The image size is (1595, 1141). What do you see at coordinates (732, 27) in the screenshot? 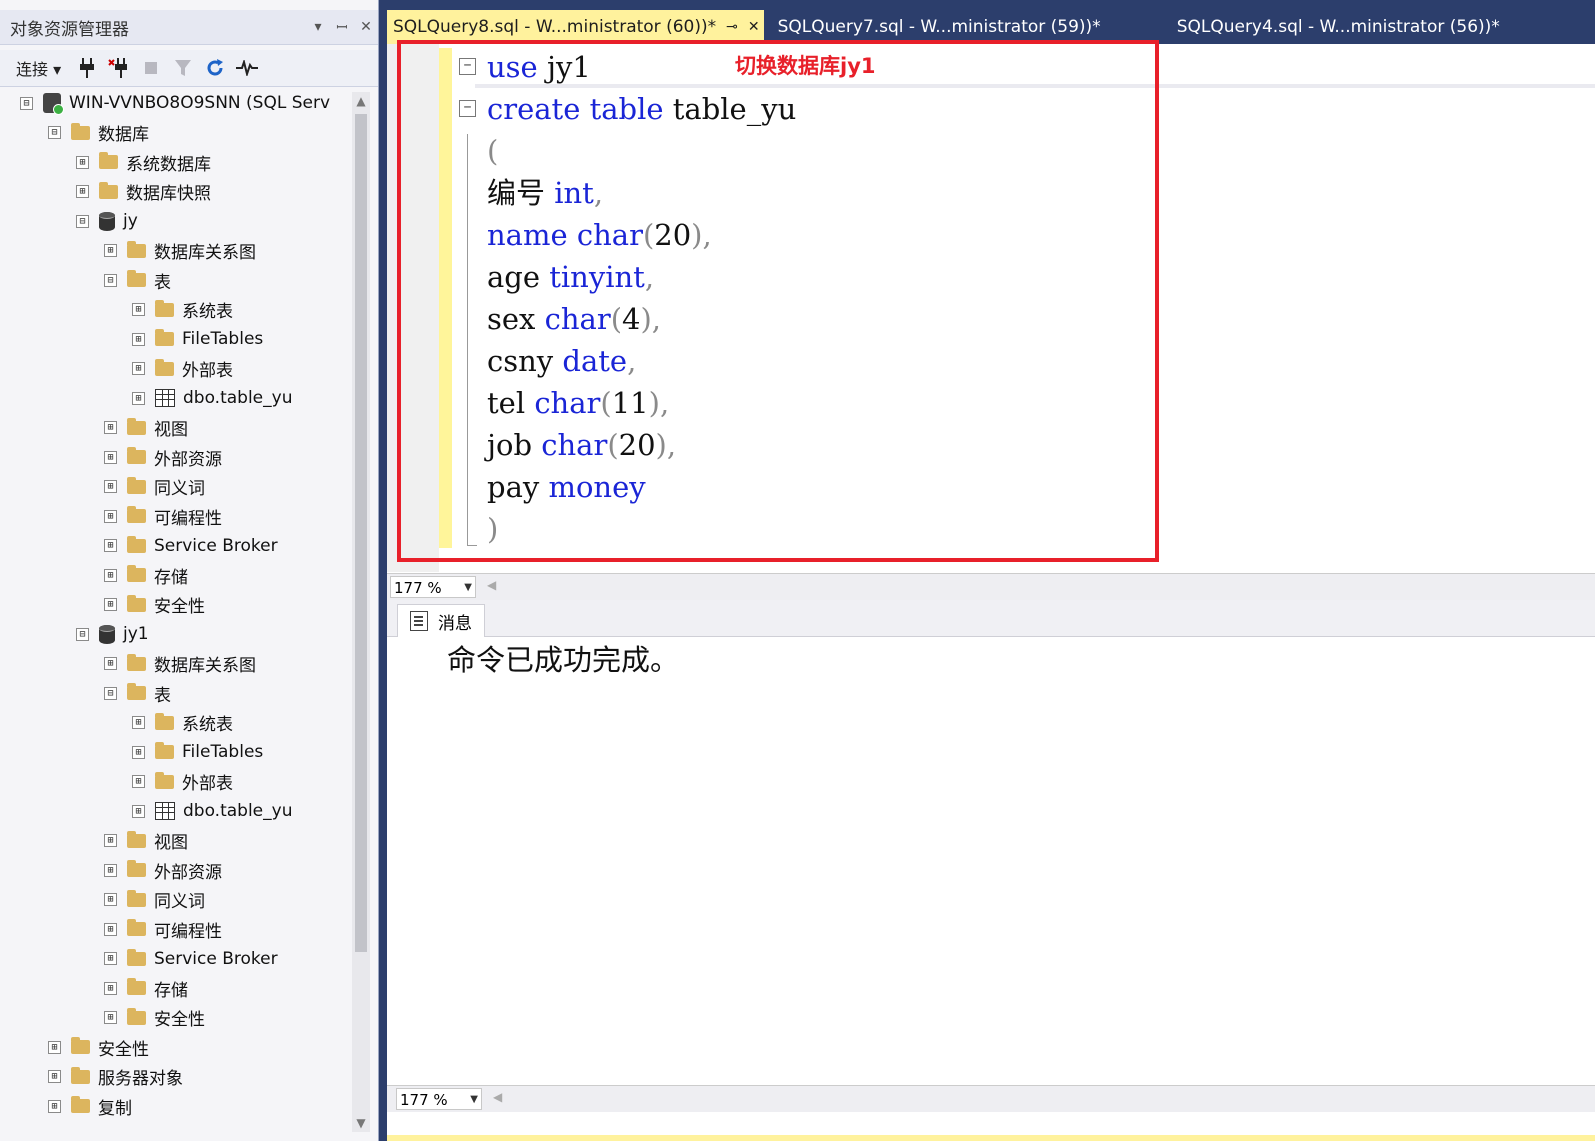
I see `pin-icon: ⊸` at bounding box center [732, 27].